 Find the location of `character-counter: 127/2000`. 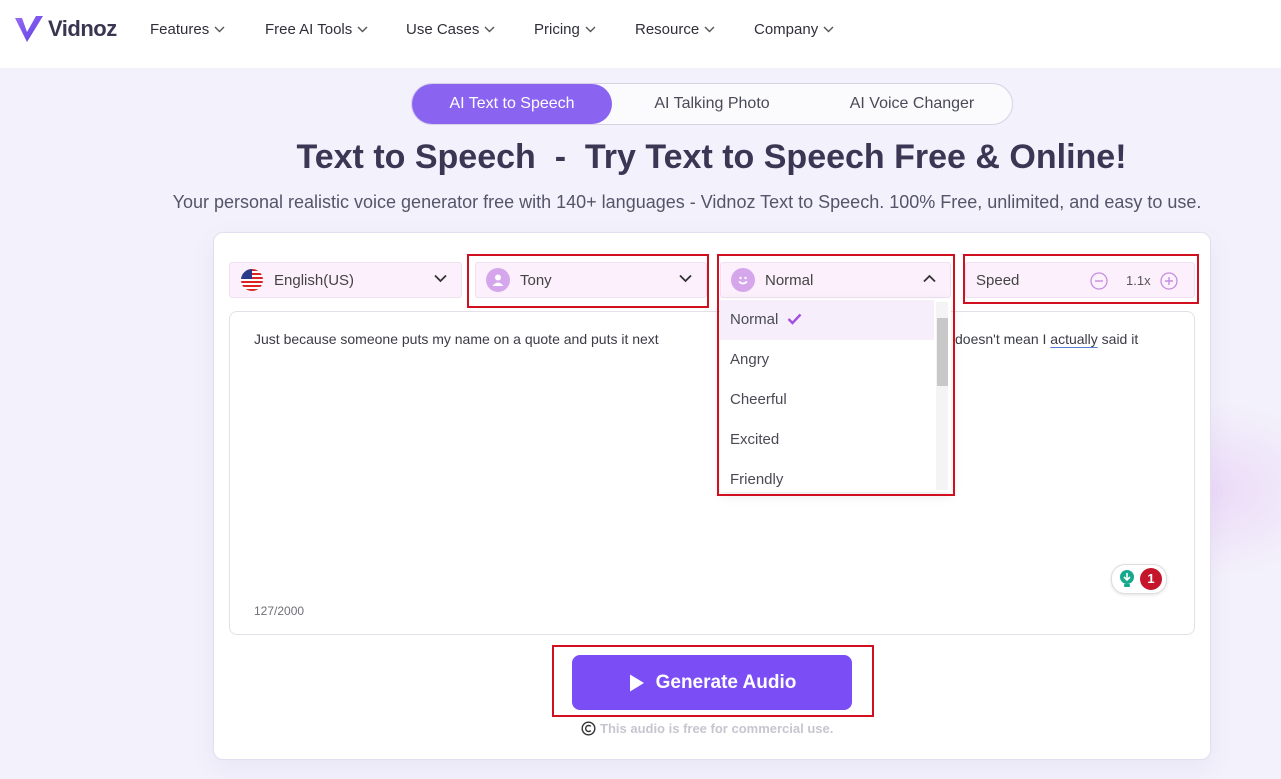

character-counter: 127/2000 is located at coordinates (279, 611).